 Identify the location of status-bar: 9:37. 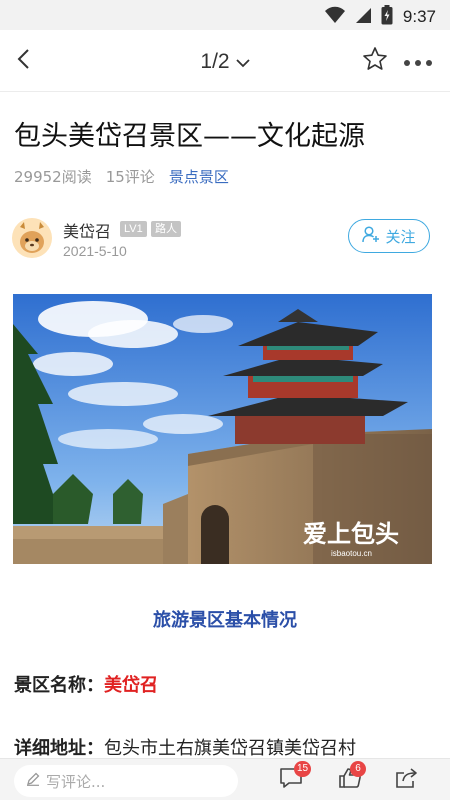
(225, 15).